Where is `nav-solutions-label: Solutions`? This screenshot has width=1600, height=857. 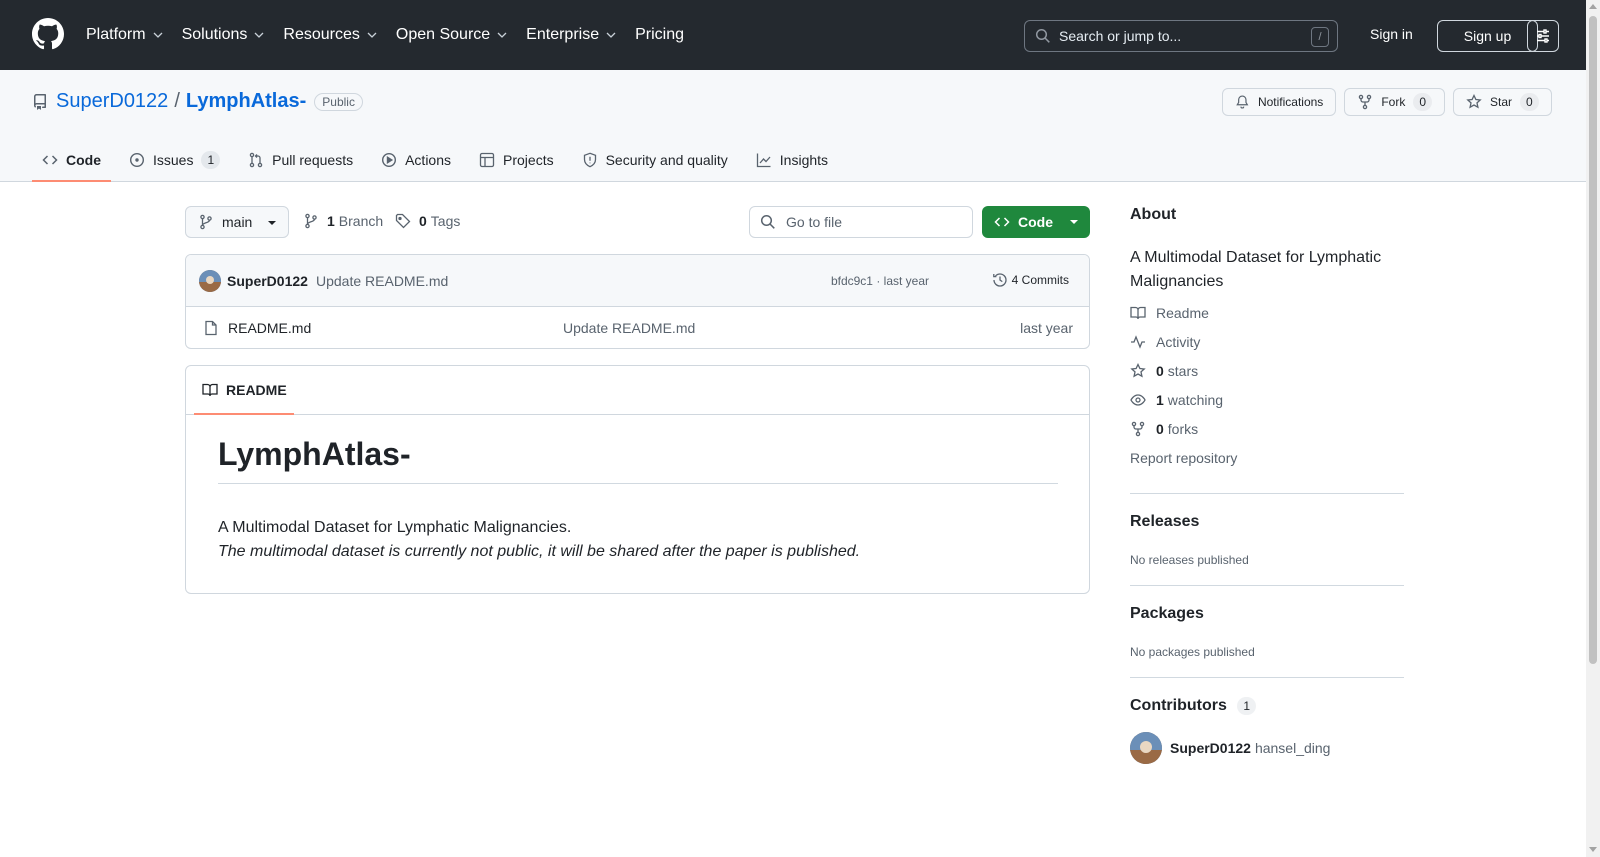
nav-solutions-label: Solutions is located at coordinates (214, 34).